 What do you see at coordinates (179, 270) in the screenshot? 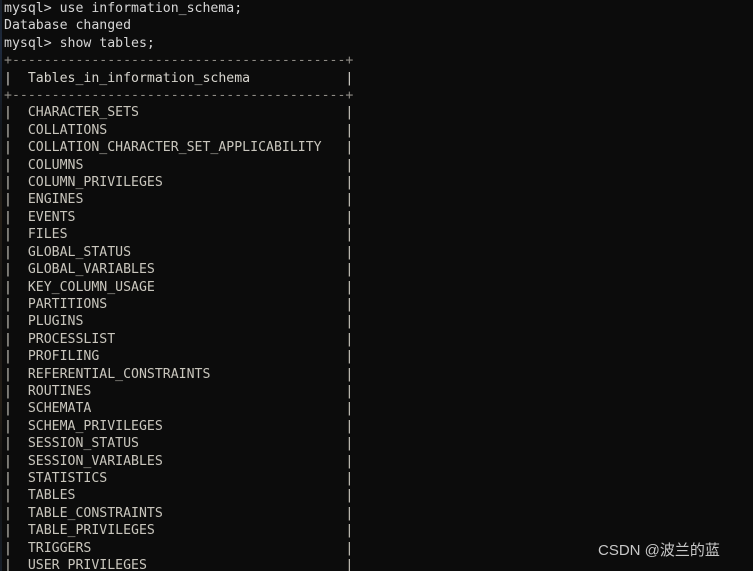
I see `table-row: | GLOBAL_VARIABLES |` at bounding box center [179, 270].